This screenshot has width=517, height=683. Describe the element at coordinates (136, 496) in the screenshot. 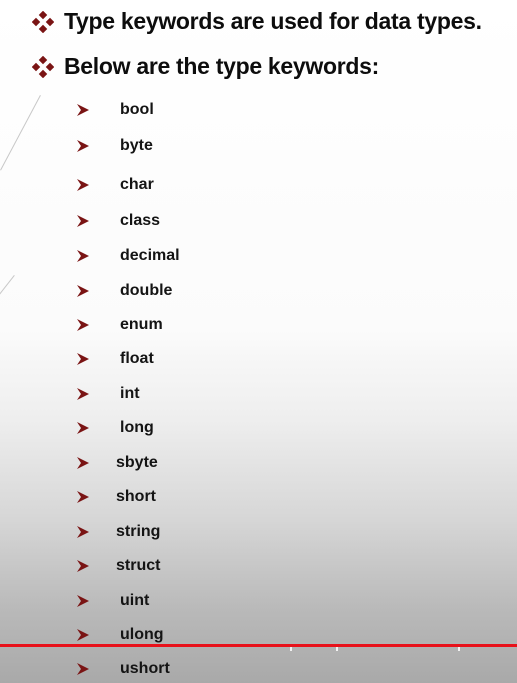

I see `keyword-text: short` at that location.